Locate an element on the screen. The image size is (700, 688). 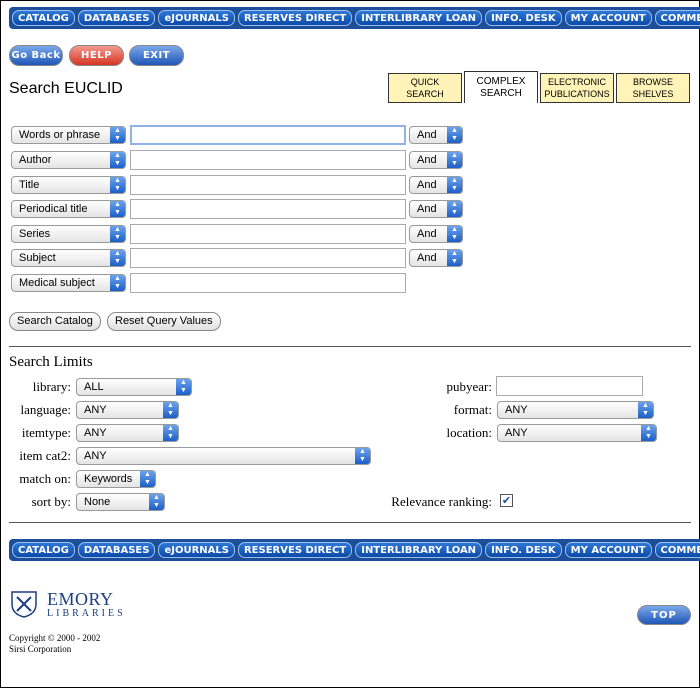
library-label: library: is located at coordinates (51, 386).